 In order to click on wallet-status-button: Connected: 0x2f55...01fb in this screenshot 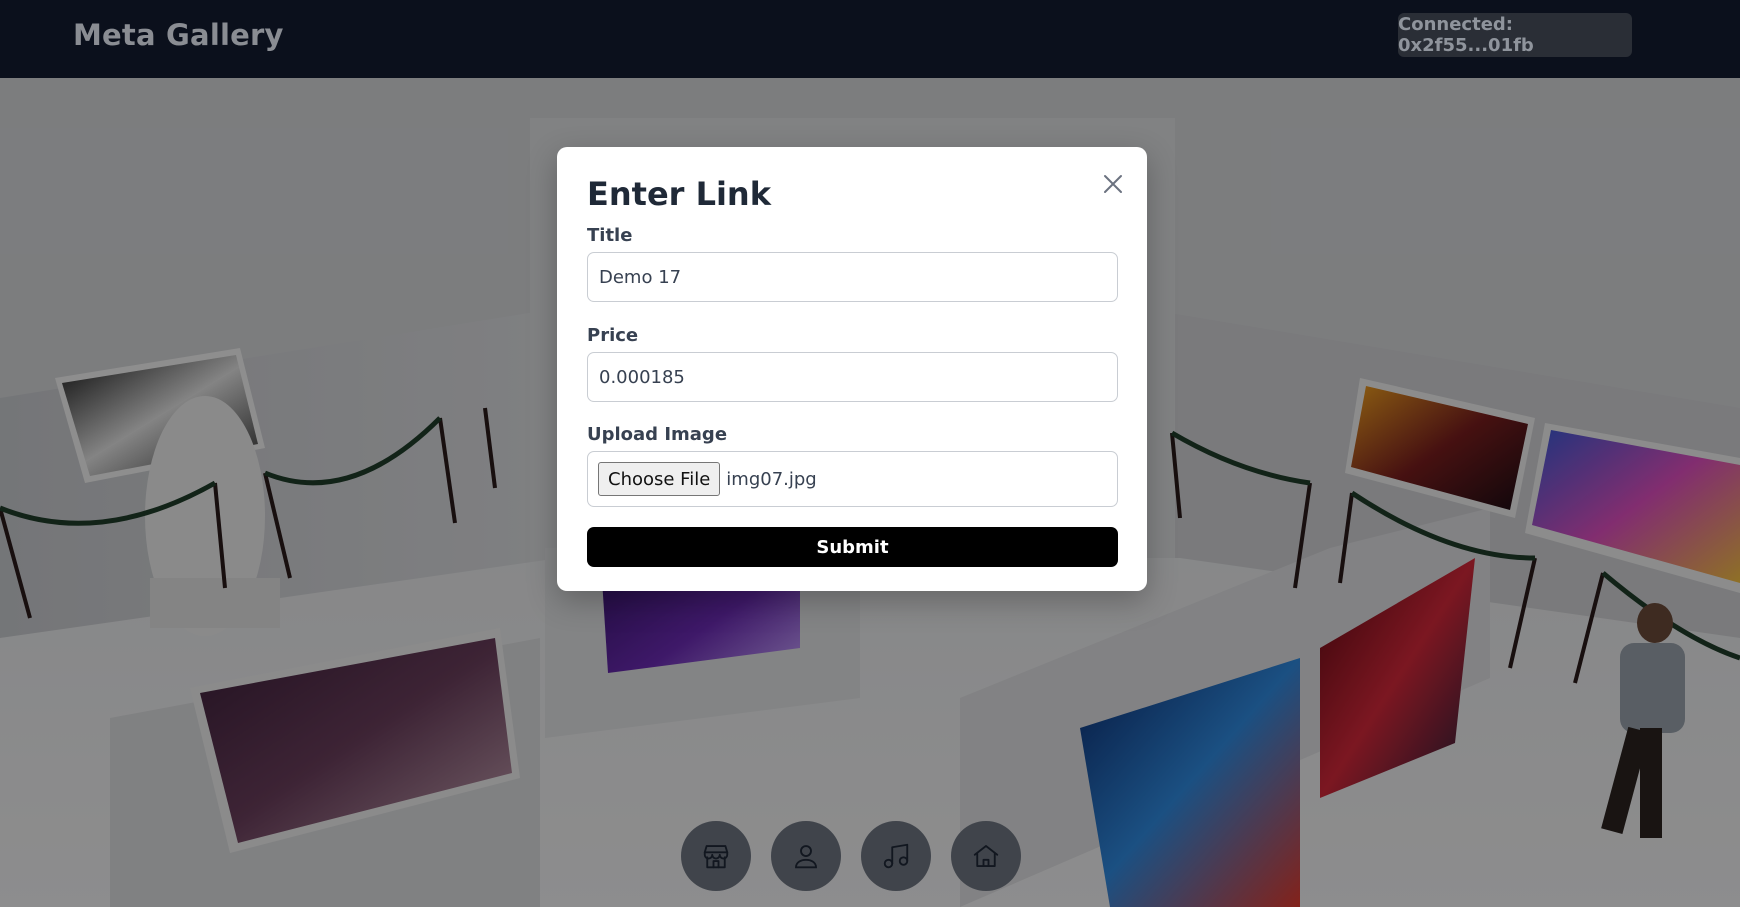, I will do `click(1515, 35)`.